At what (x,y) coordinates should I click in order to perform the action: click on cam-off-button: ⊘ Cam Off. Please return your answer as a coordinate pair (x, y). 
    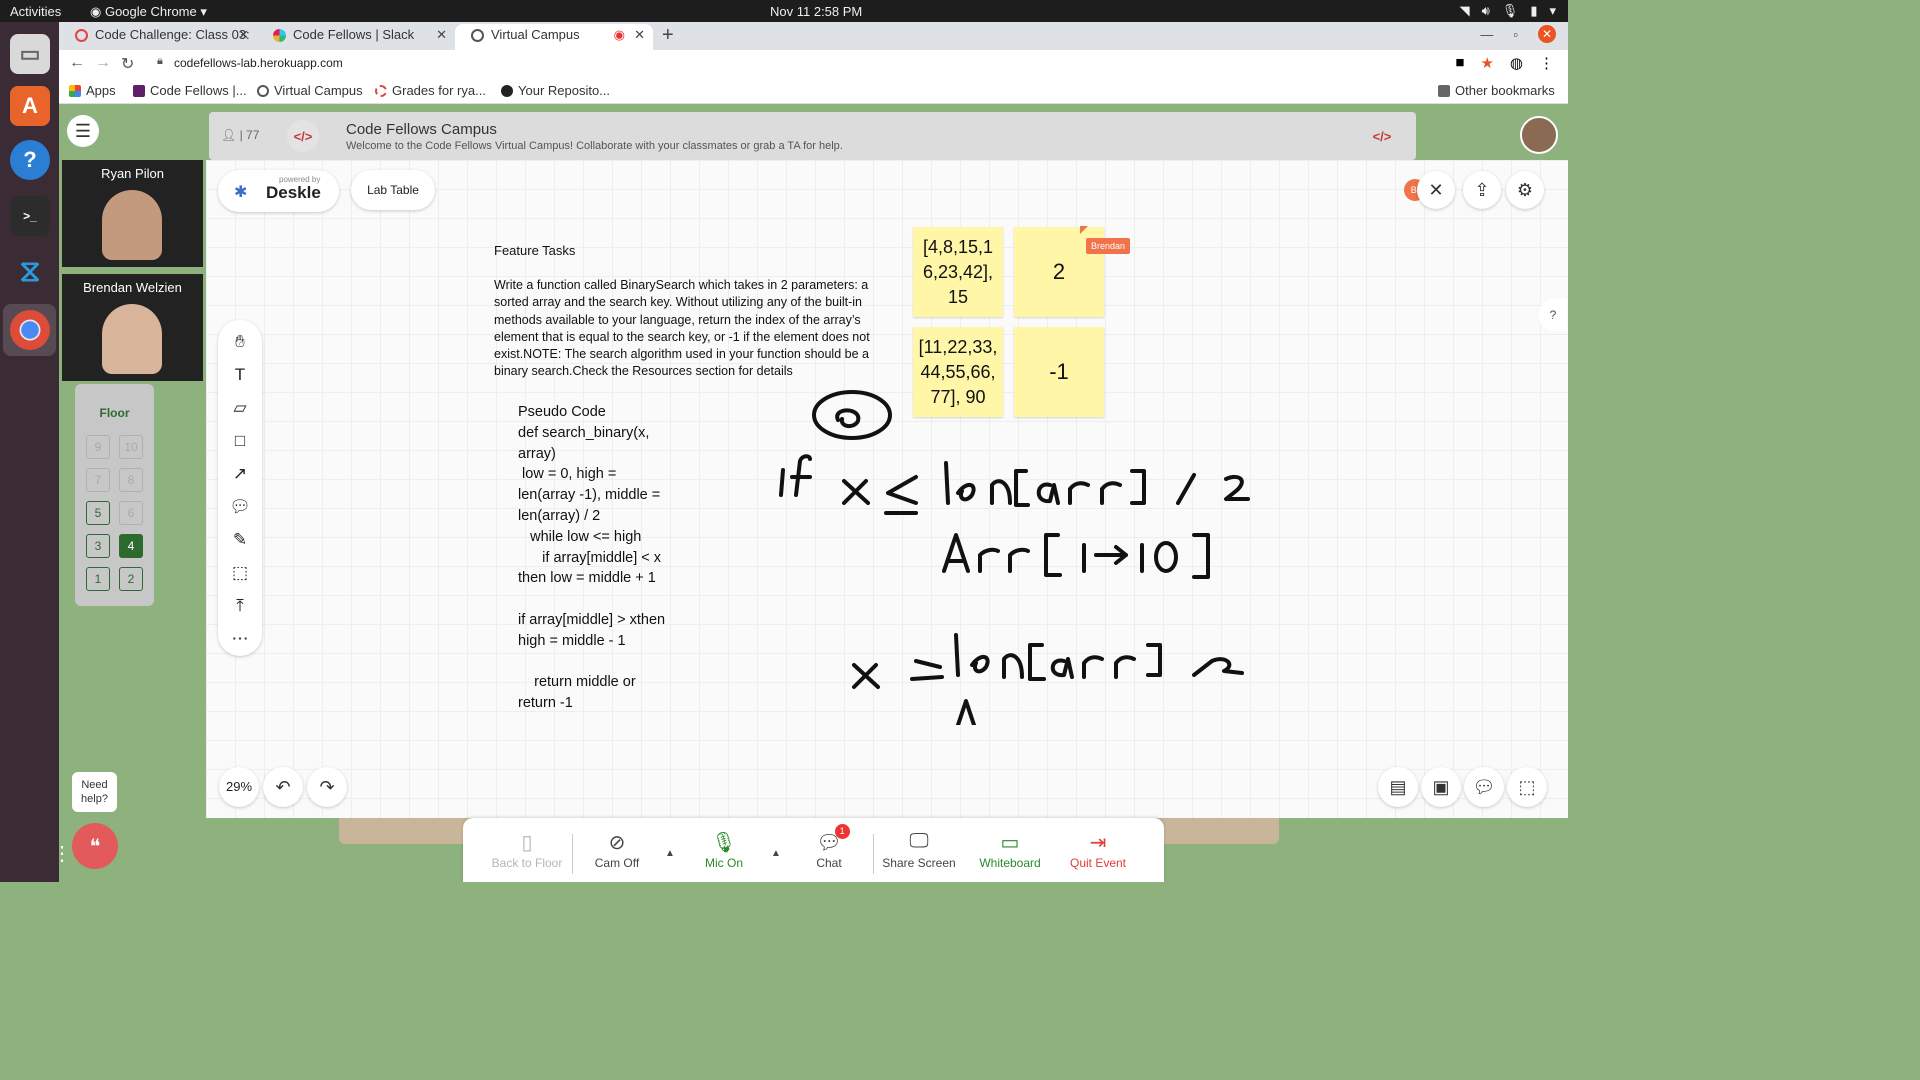
    Looking at the image, I should click on (617, 850).